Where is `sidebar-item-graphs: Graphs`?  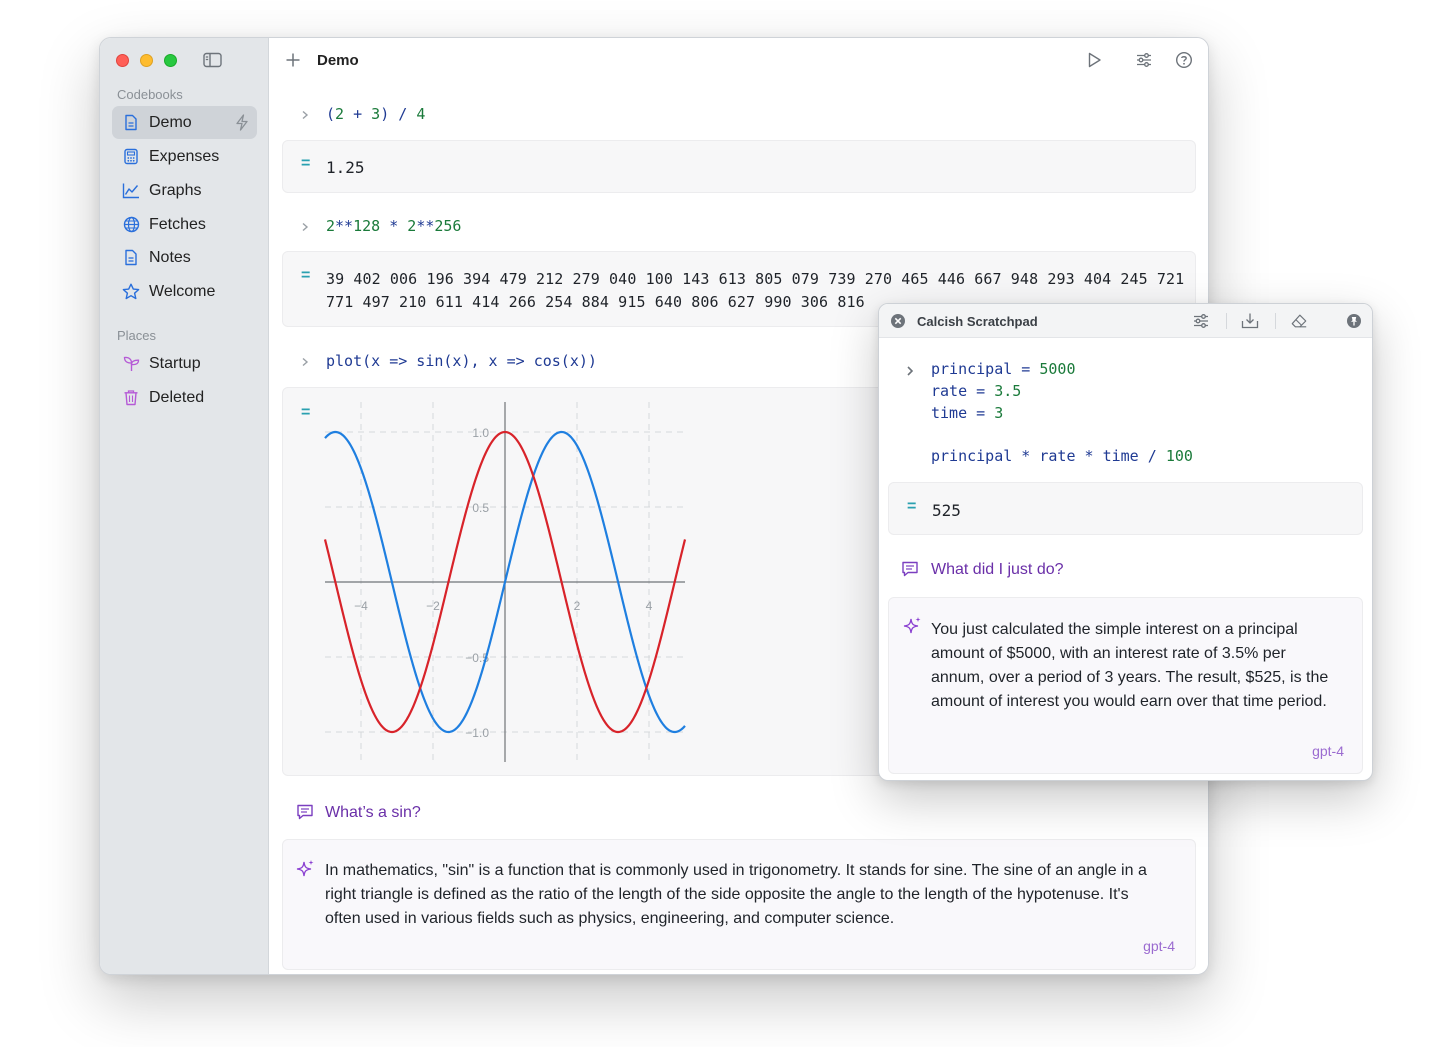 sidebar-item-graphs: Graphs is located at coordinates (184, 190).